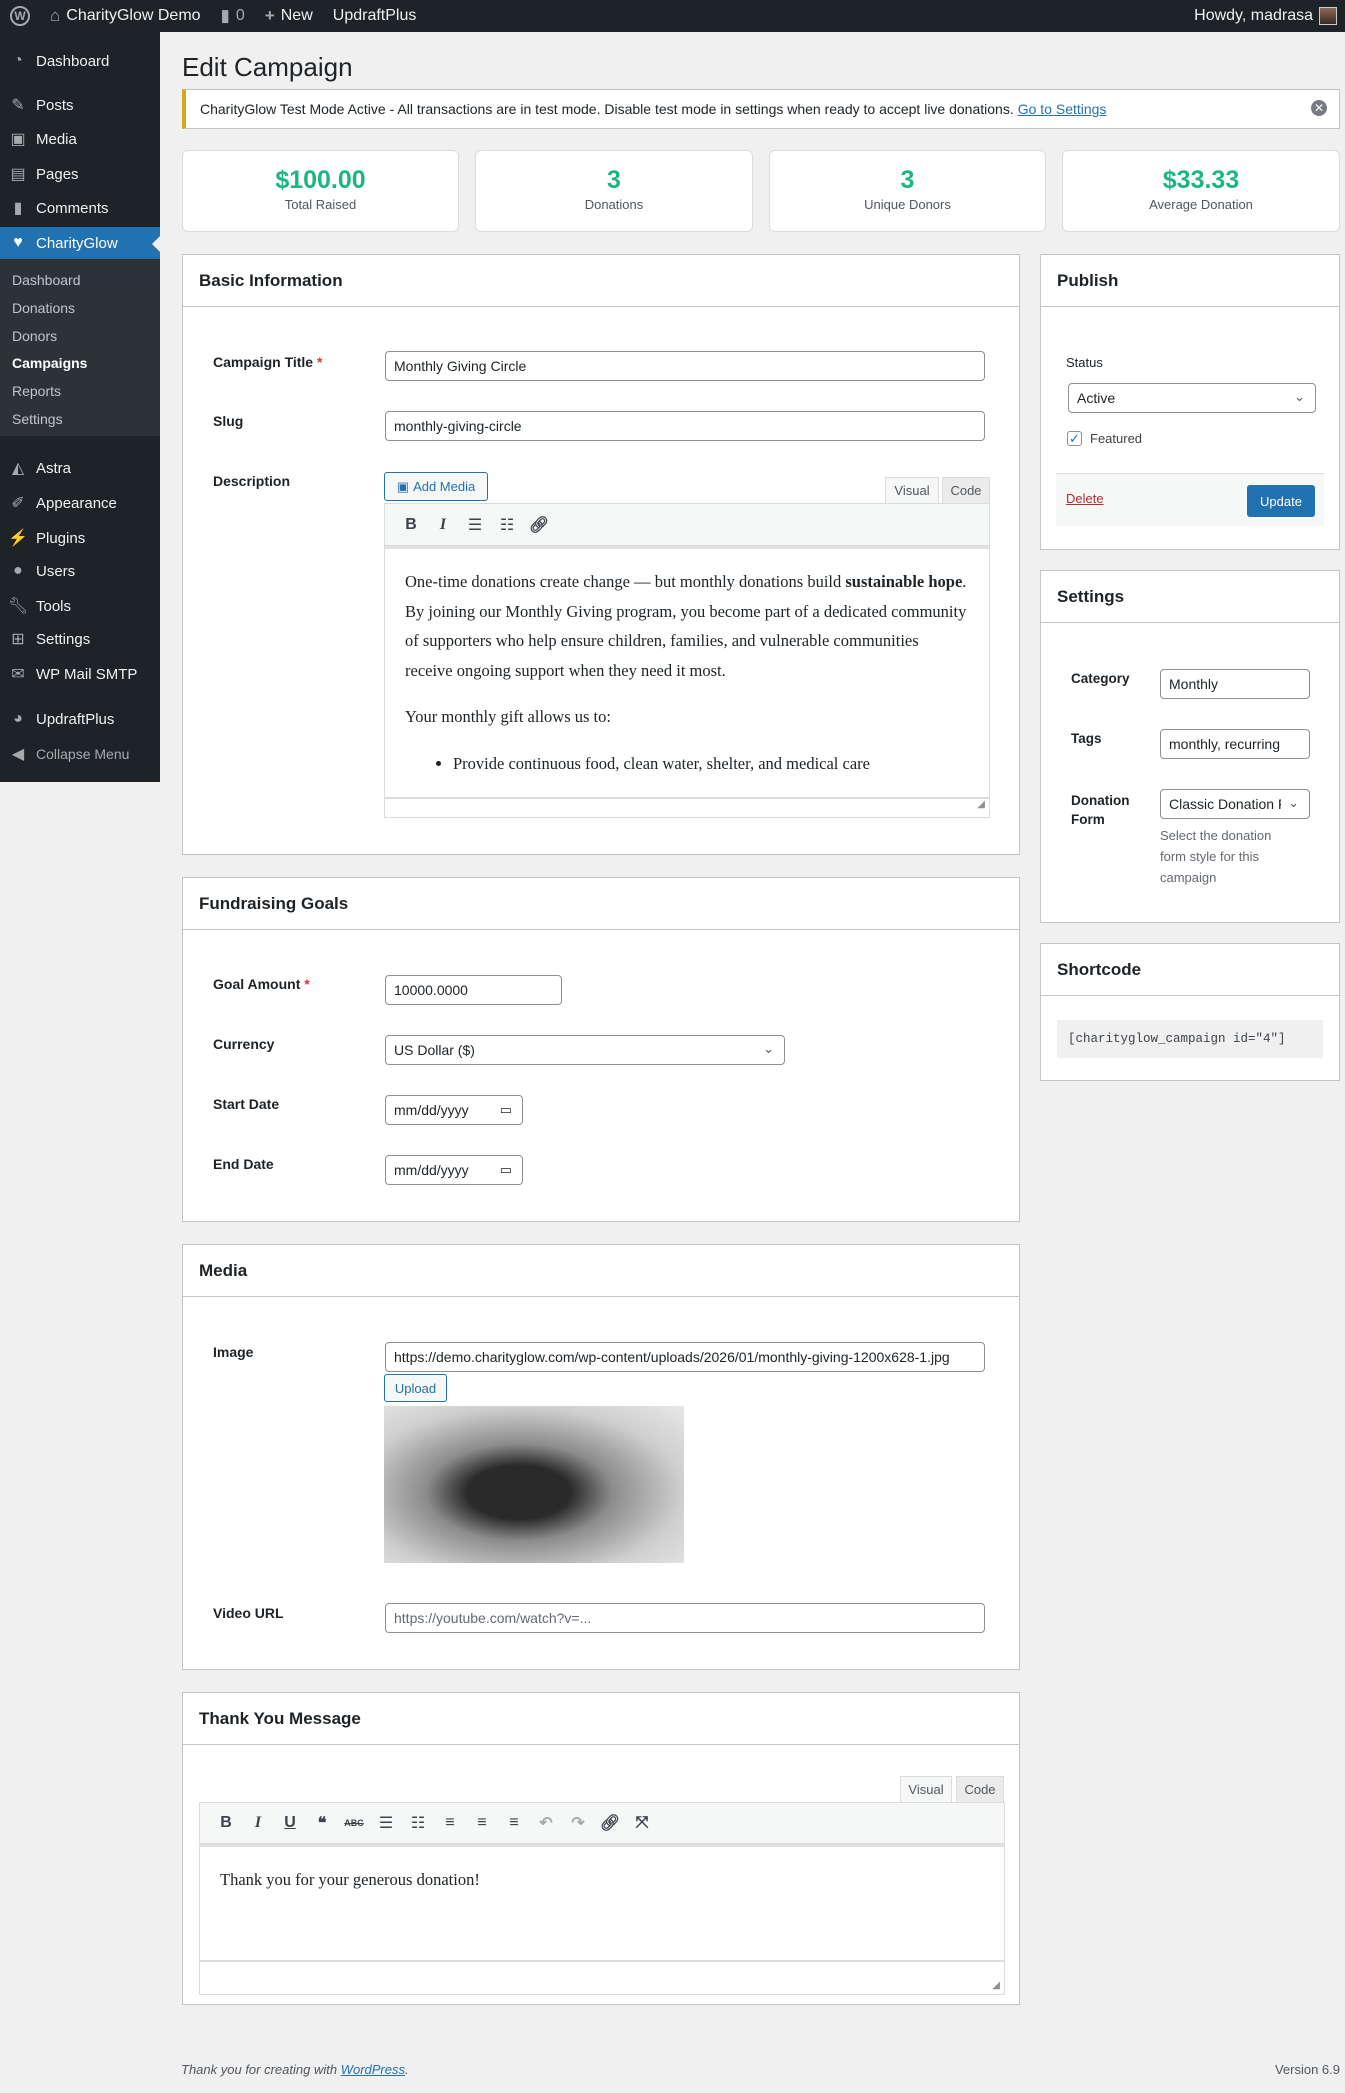 The image size is (1345, 2093). I want to click on menu-charityglow: ♥ CharityGlow, so click(80, 243).